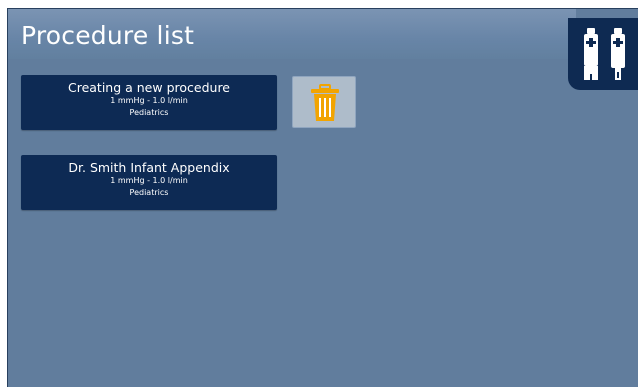  Describe the element at coordinates (108, 35) in the screenshot. I see `page-title: Procedure list` at that location.